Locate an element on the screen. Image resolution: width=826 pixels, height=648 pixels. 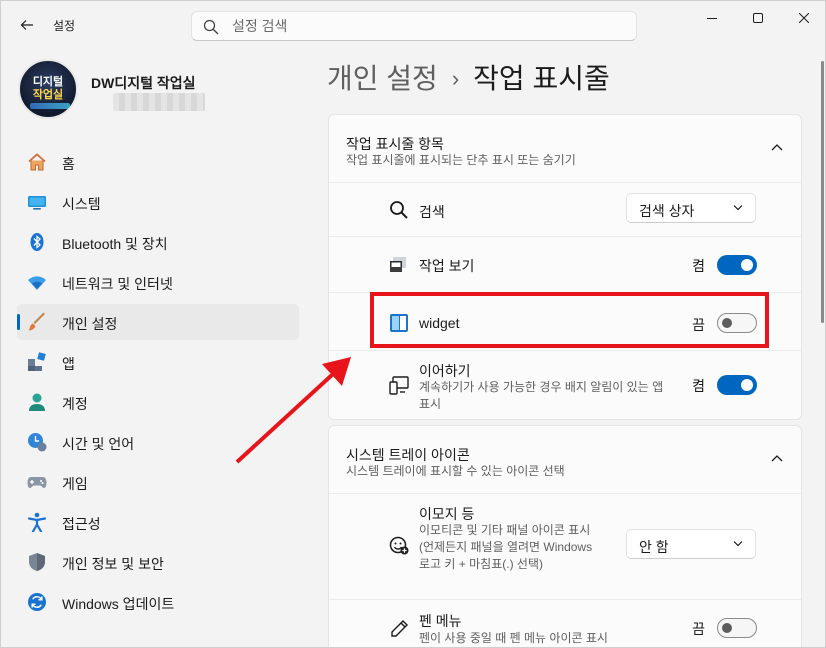
accessibility-icon is located at coordinates (37, 522).